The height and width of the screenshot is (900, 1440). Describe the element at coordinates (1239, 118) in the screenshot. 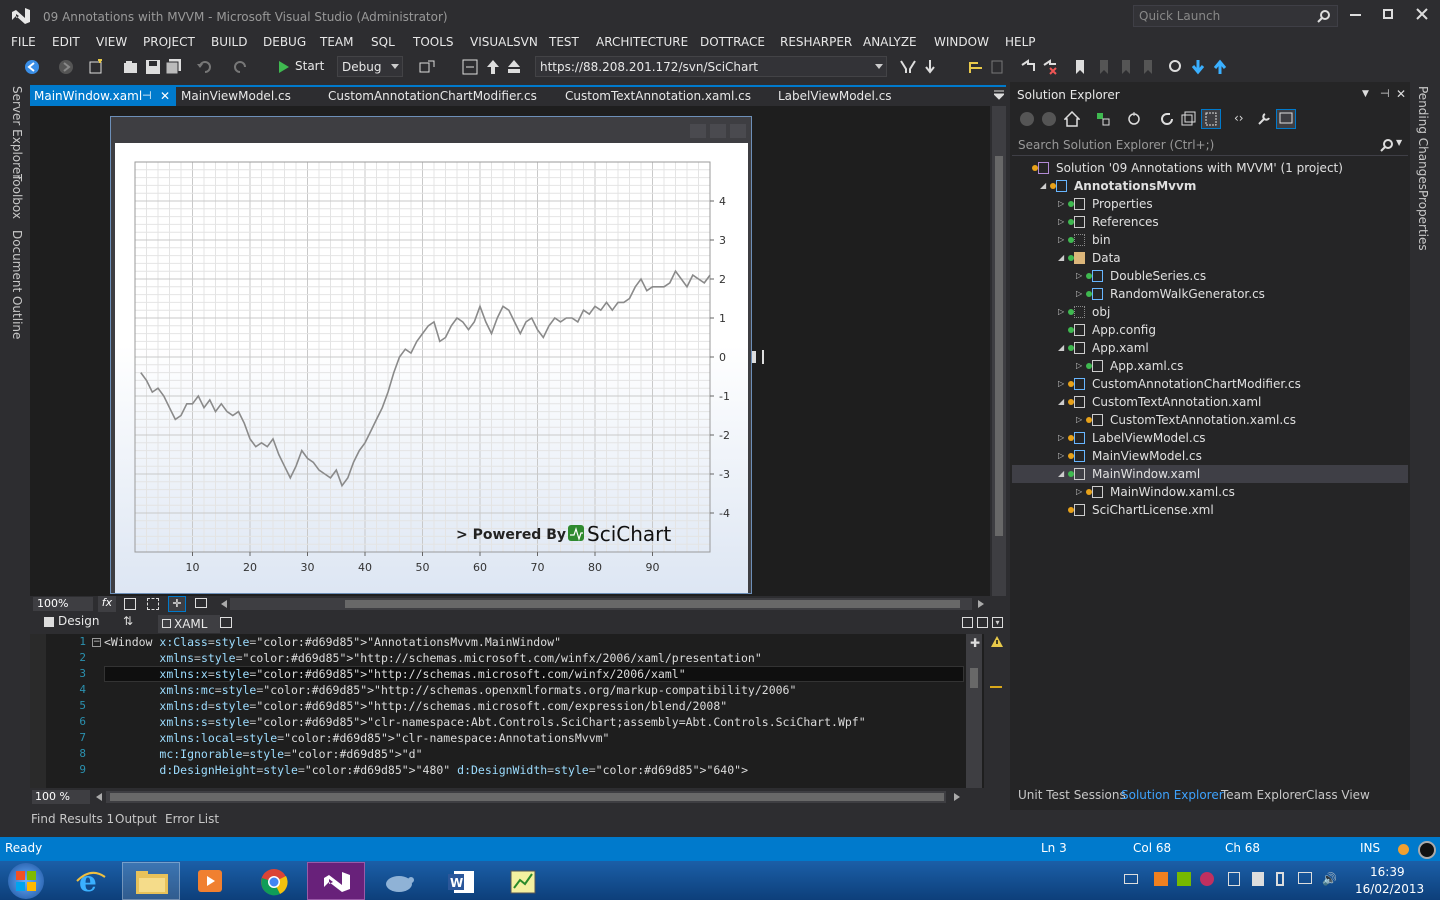

I see `view-code-icon: ‹›` at that location.